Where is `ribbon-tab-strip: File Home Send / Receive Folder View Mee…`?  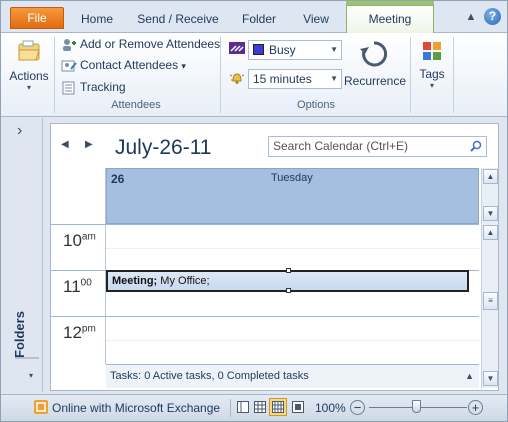
ribbon-tab-strip: File Home Send / Receive Folder View Mee… is located at coordinates (254, 17).